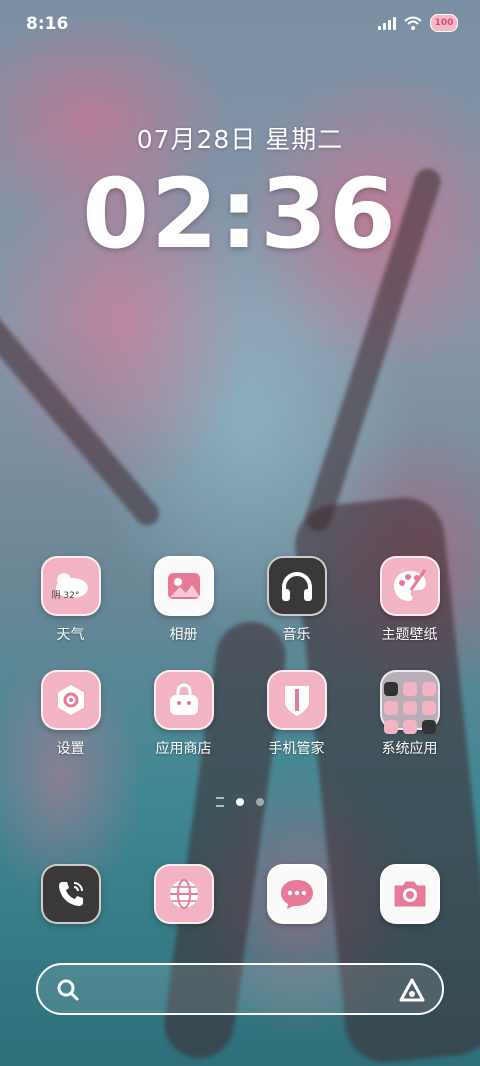  What do you see at coordinates (296, 700) in the screenshot?
I see `shield-icon` at bounding box center [296, 700].